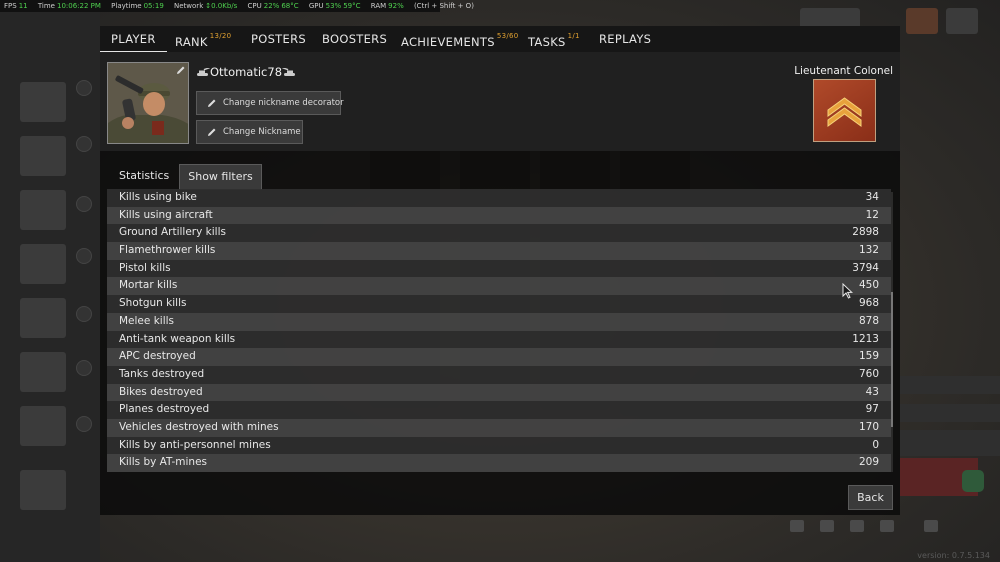 The width and height of the screenshot is (1000, 562). I want to click on rank-badge, so click(844, 110).